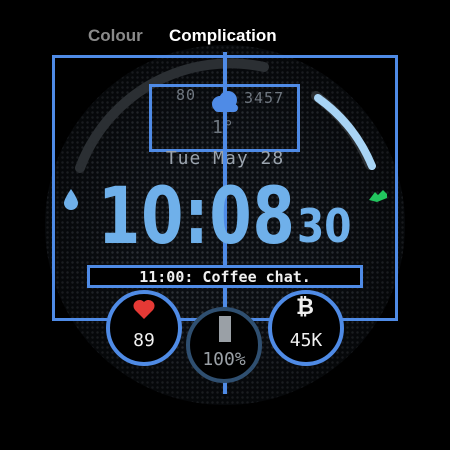 Image resolution: width=450 pixels, height=450 pixels. I want to click on event-complication: 11:00: Coffee chat., so click(225, 276).